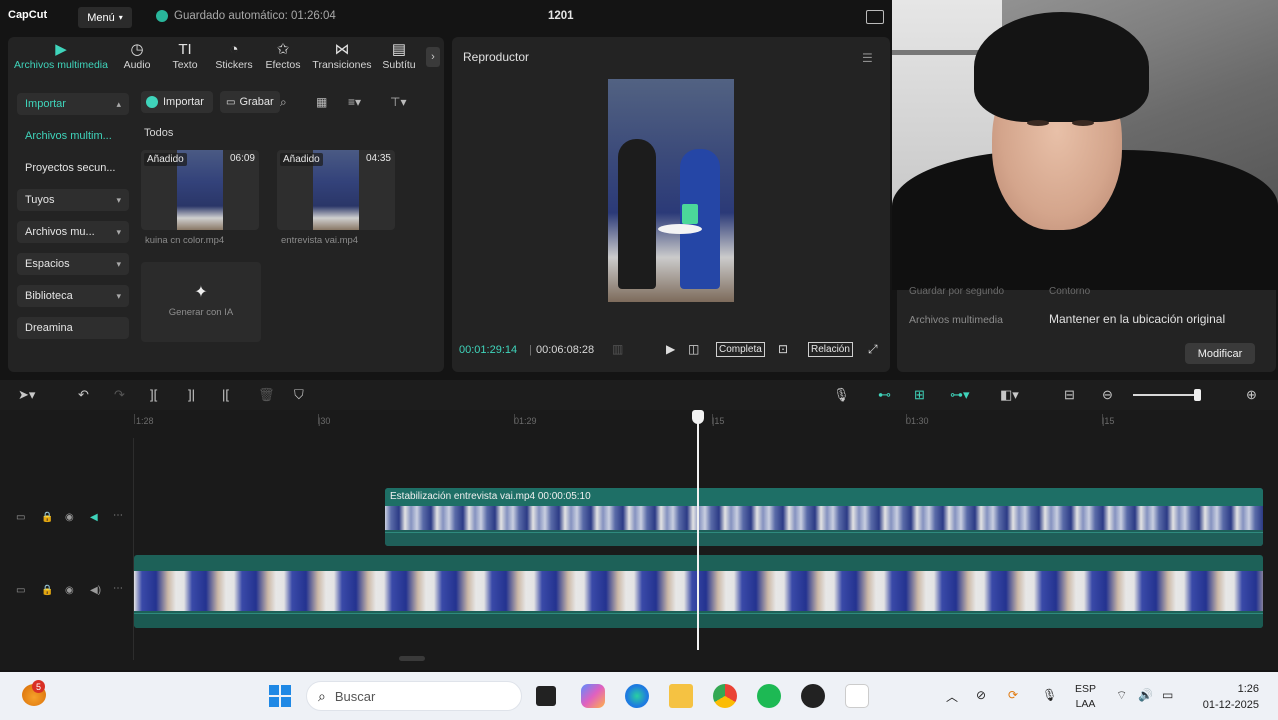 The height and width of the screenshot is (720, 1278). I want to click on tab-effects: ✩ Efectos, so click(283, 56).